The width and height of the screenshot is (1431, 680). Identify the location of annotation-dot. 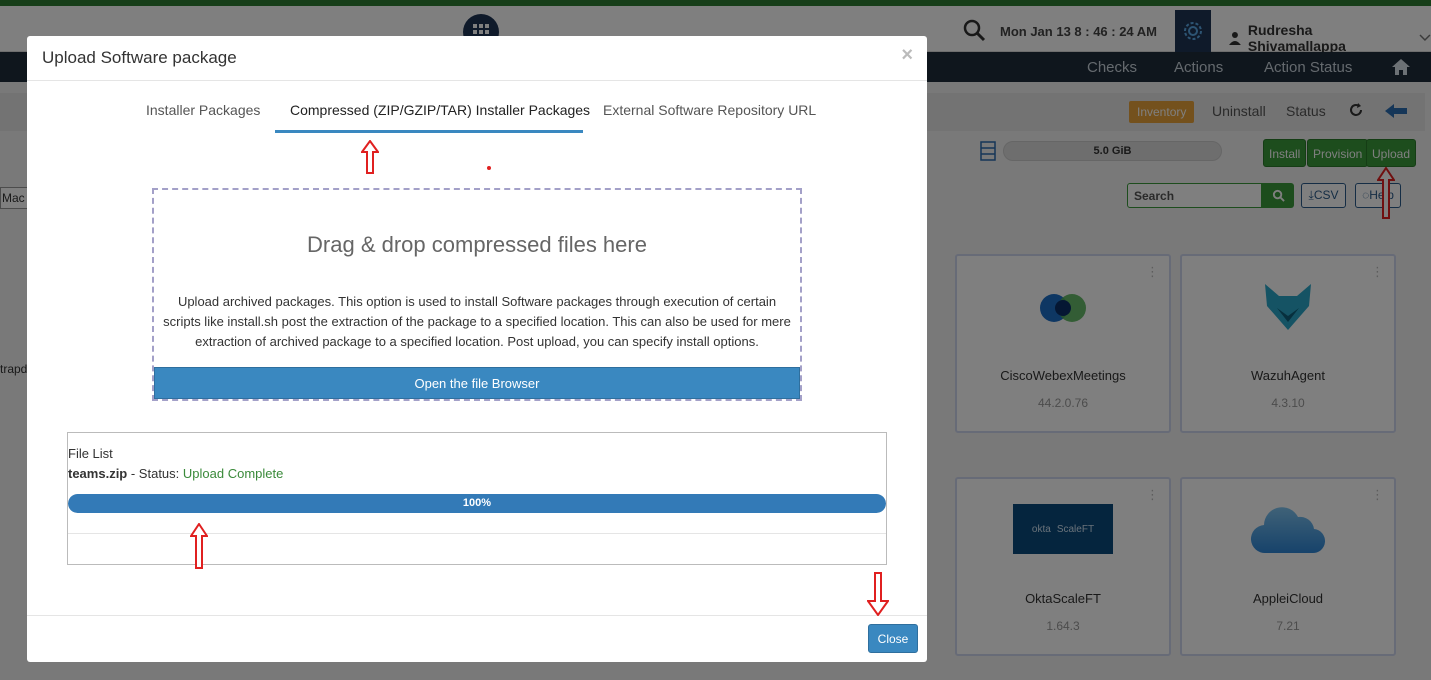
(489, 168).